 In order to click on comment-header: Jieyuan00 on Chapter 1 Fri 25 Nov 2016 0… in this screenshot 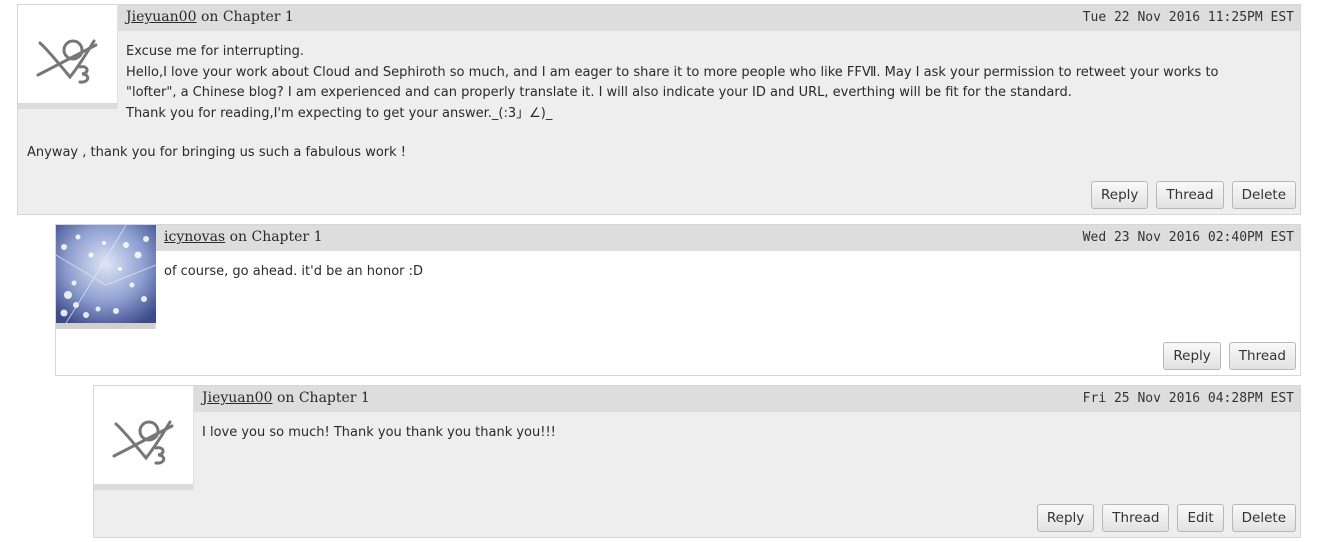, I will do `click(747, 399)`.